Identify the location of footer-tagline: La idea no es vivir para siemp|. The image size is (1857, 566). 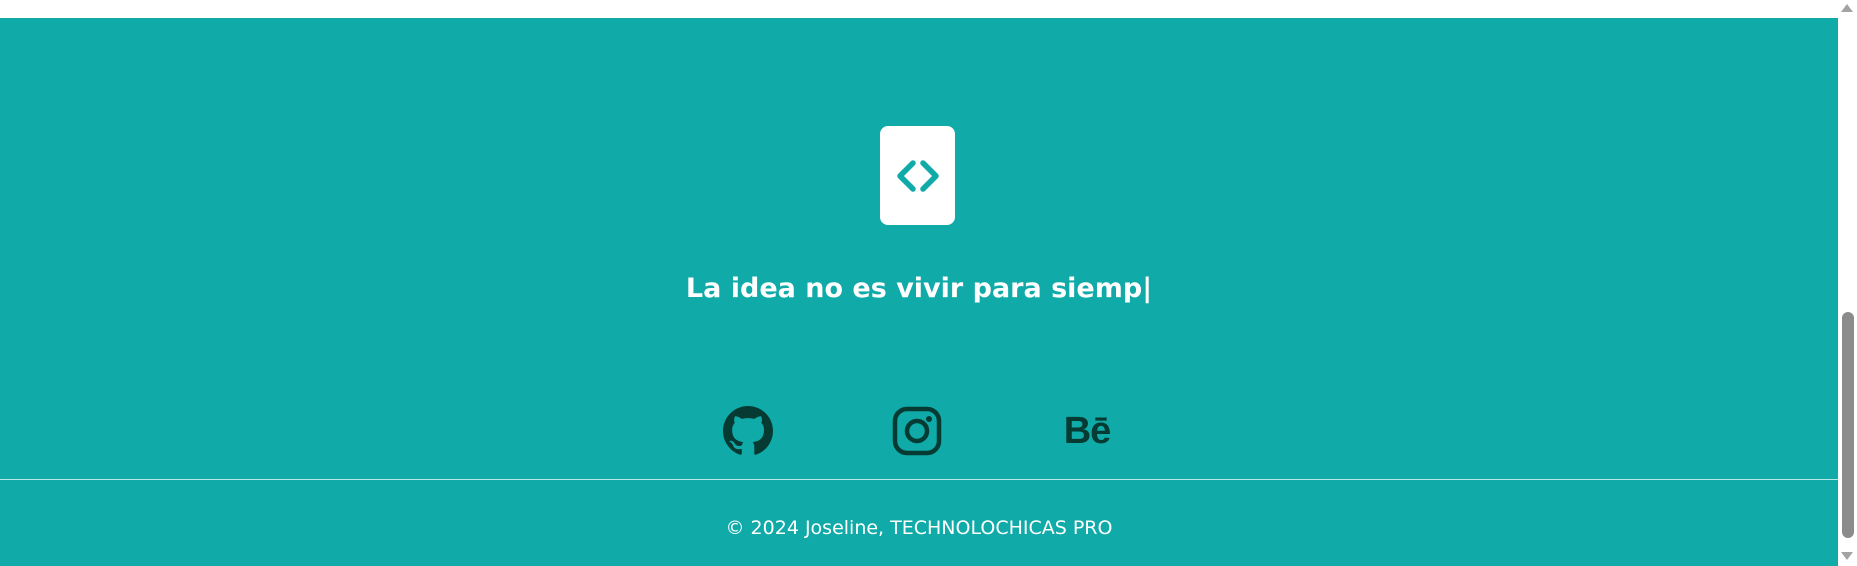
(919, 288).